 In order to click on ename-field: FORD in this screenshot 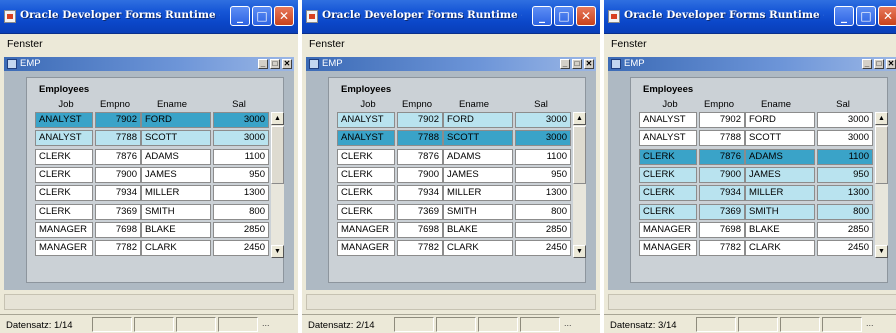, I will do `click(780, 120)`.